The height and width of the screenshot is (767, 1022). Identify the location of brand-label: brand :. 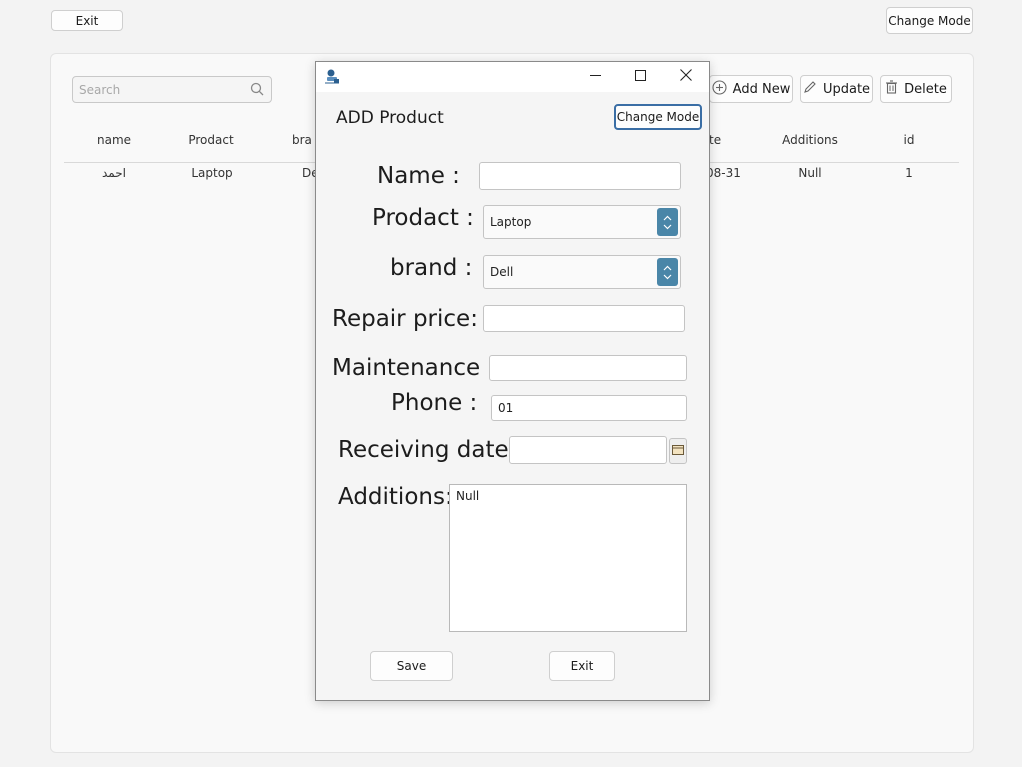
(431, 268).